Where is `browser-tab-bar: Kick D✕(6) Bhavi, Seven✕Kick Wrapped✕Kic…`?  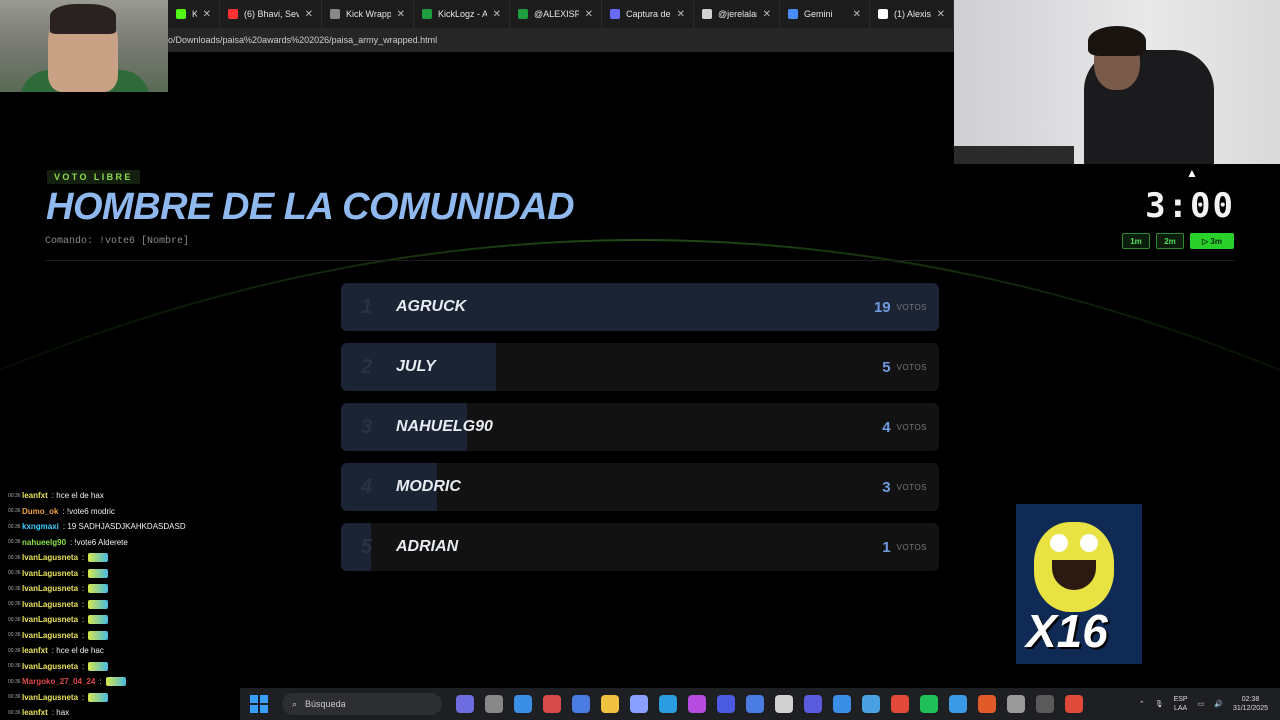
browser-tab-bar: Kick D✕(6) Bhavi, Seven✕Kick Wrapped✕Kic… is located at coordinates (561, 14).